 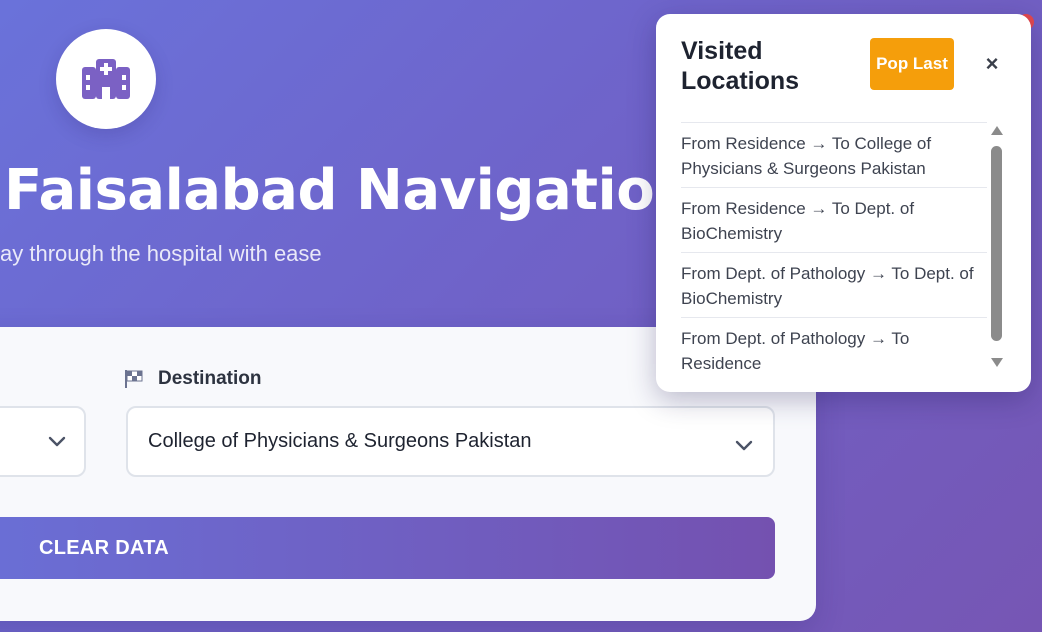 What do you see at coordinates (43, 441) in the screenshot?
I see `source-select` at bounding box center [43, 441].